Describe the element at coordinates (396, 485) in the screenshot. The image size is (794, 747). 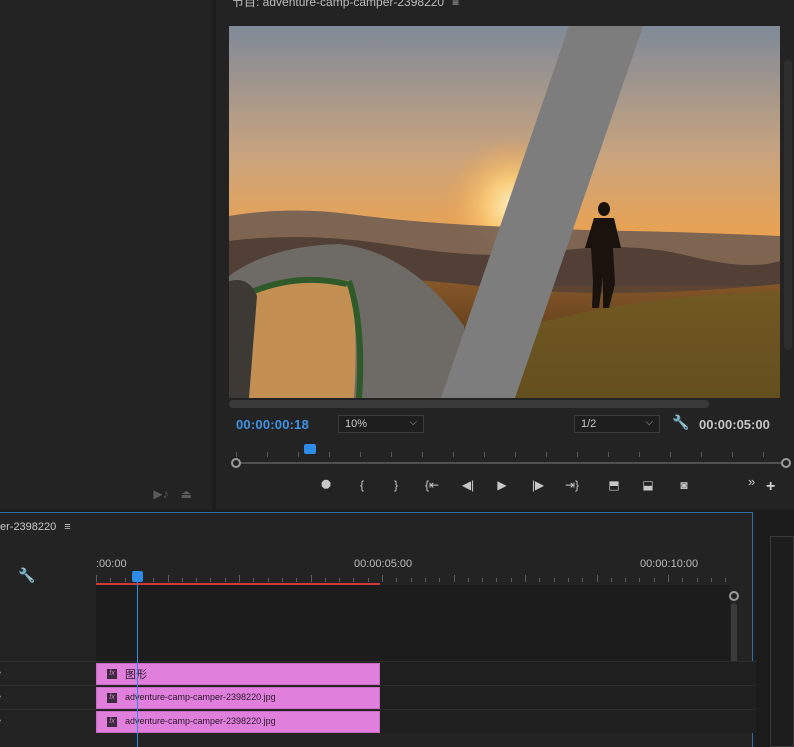
I see `mark-out-icon: }` at that location.